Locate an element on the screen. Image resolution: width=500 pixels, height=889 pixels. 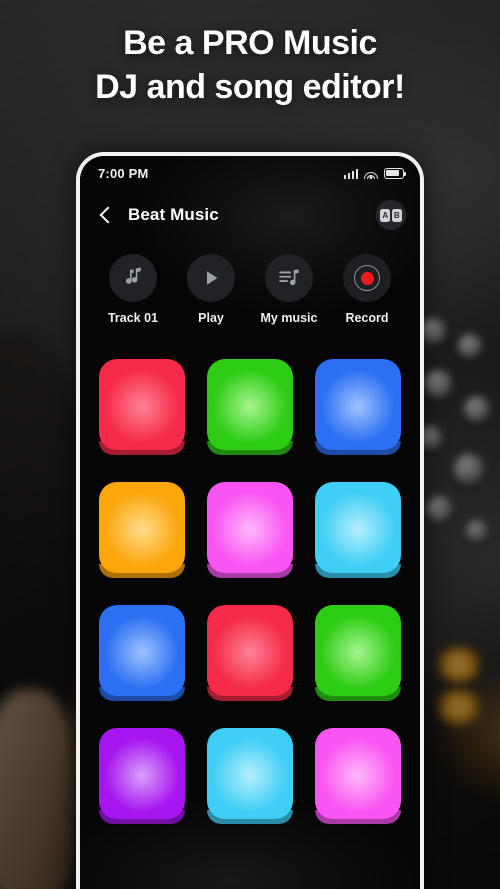
signal-icon is located at coordinates (350, 173).